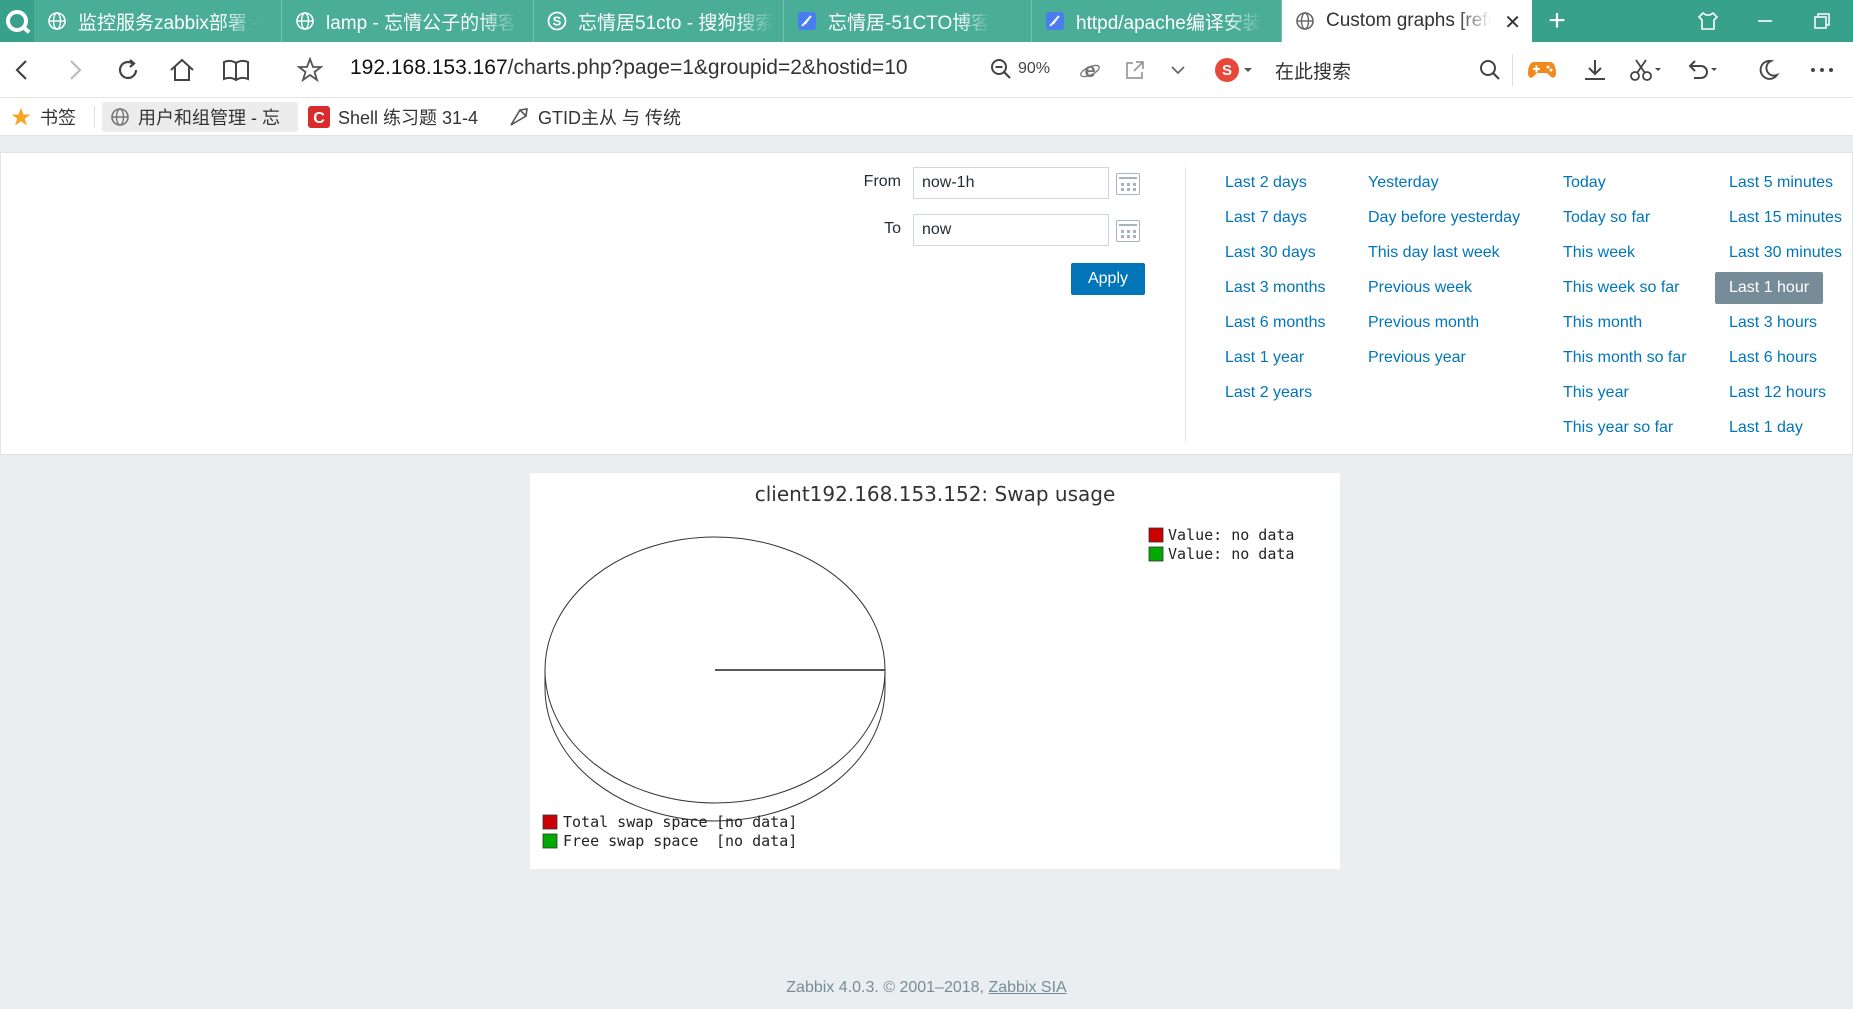 The image size is (1853, 1009). Describe the element at coordinates (1490, 70) in the screenshot. I see `search-icon` at that location.